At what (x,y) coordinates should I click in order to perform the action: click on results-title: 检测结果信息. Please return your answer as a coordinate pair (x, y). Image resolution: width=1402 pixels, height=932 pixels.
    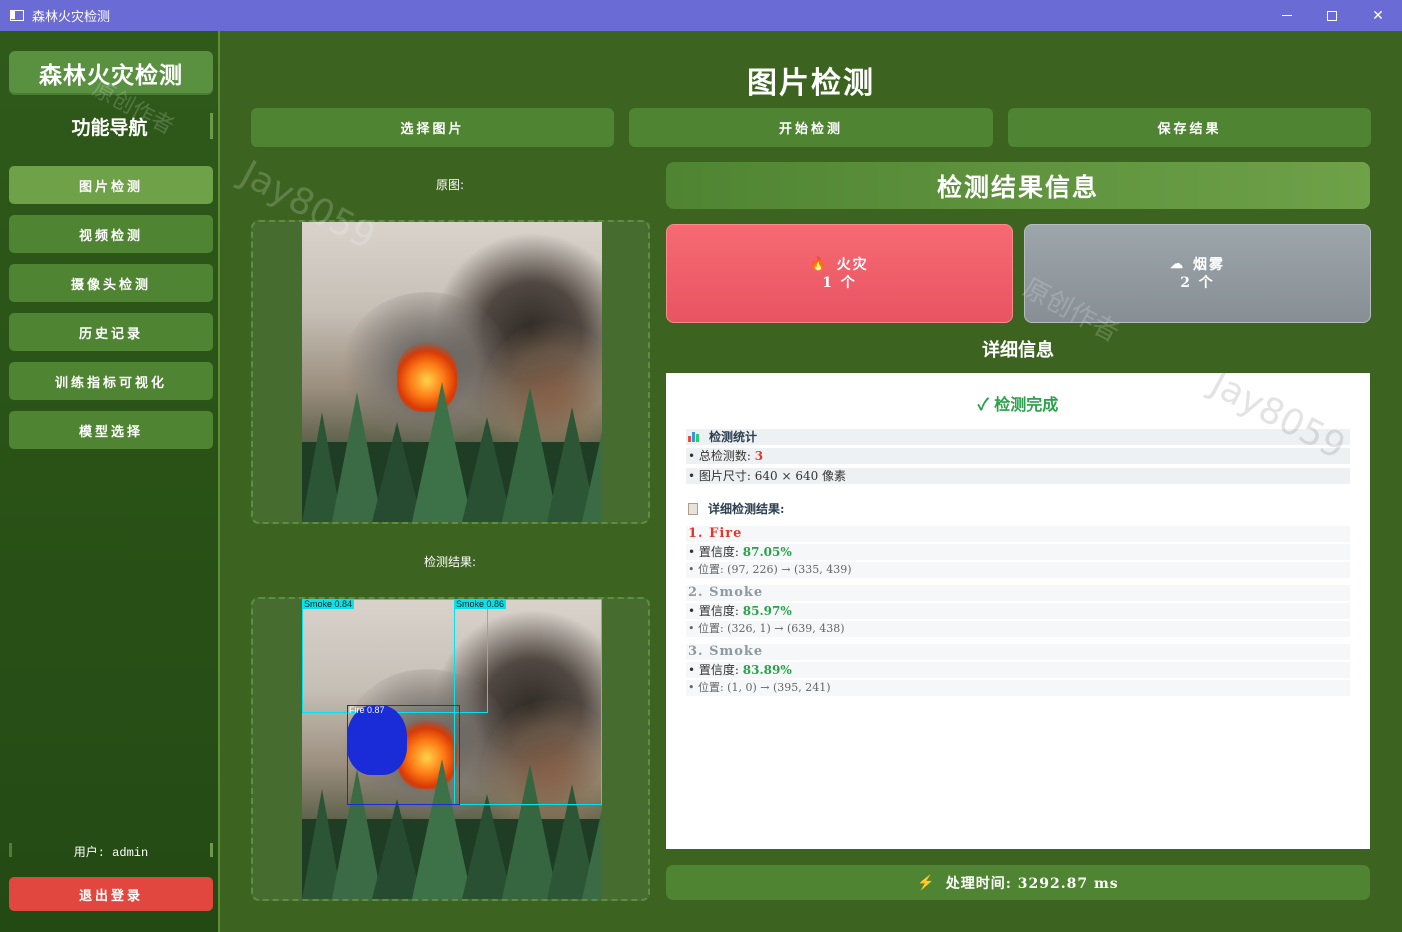
    Looking at the image, I should click on (1018, 185).